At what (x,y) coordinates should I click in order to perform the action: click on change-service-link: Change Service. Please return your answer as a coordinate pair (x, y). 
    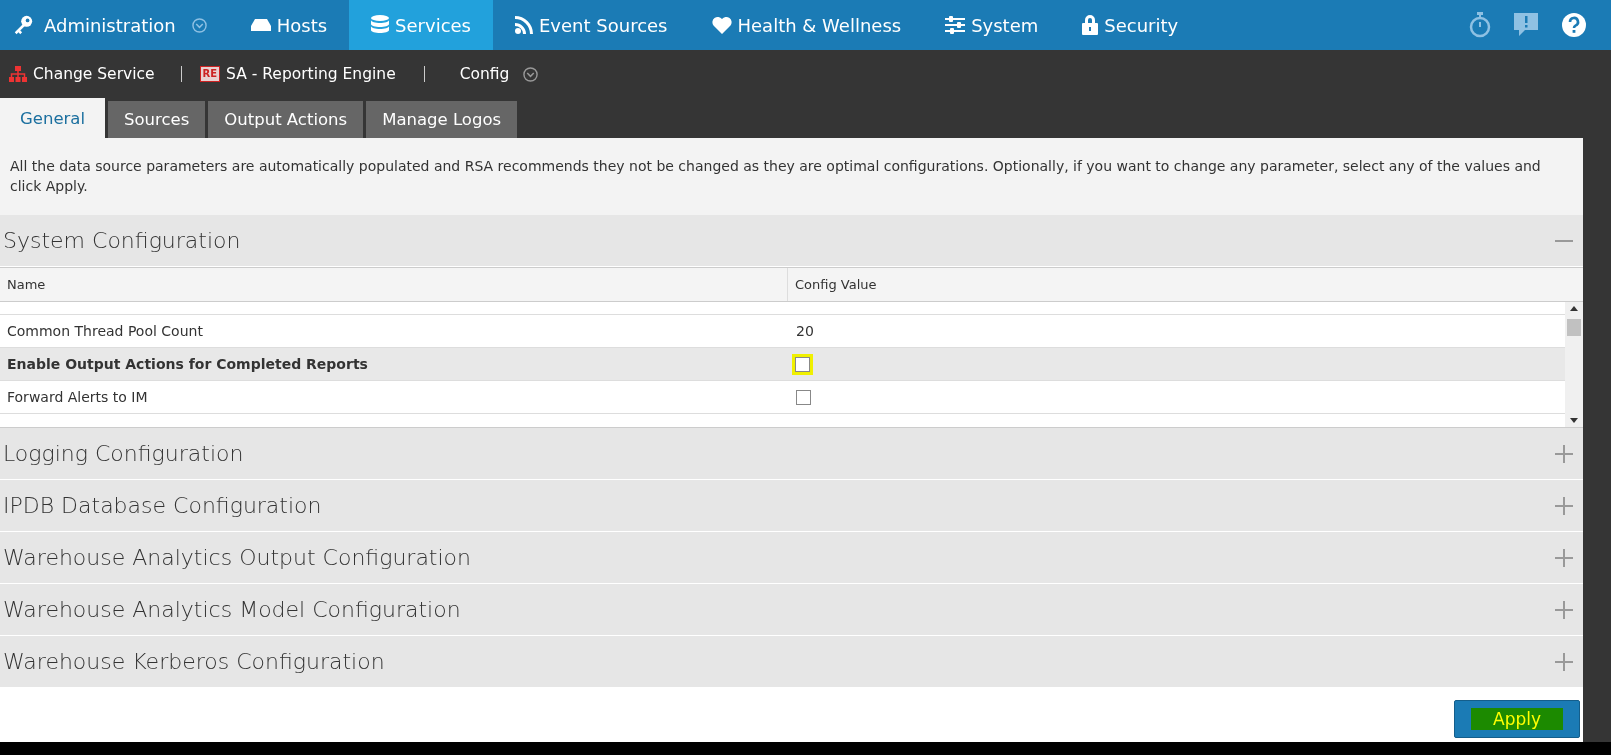
    Looking at the image, I should click on (82, 74).